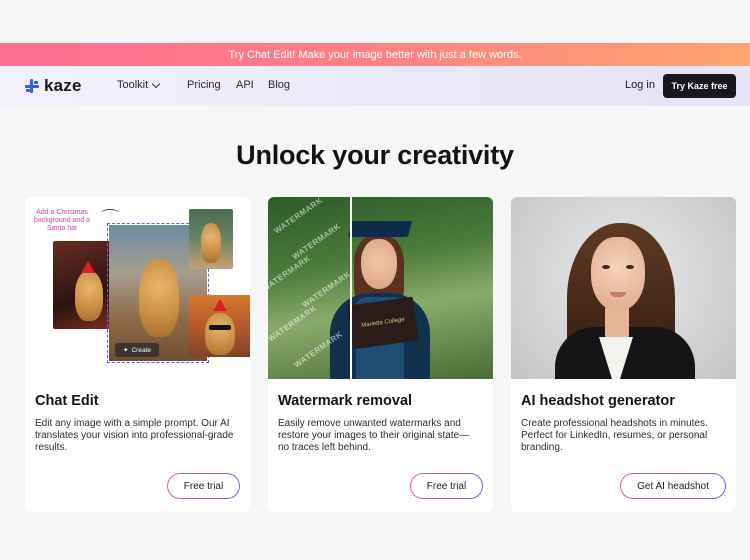 The width and height of the screenshot is (750, 560). I want to click on sunglasses-dog-photo, so click(219, 326).